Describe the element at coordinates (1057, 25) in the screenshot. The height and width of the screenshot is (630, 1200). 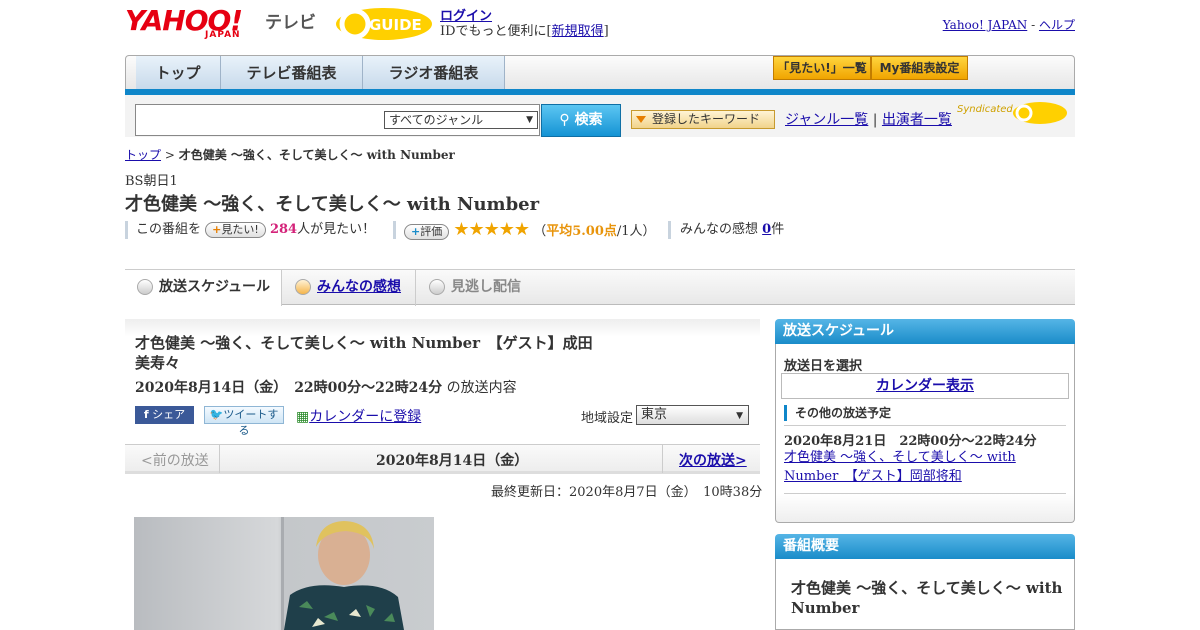
I see `help-link: ヘルプ` at that location.